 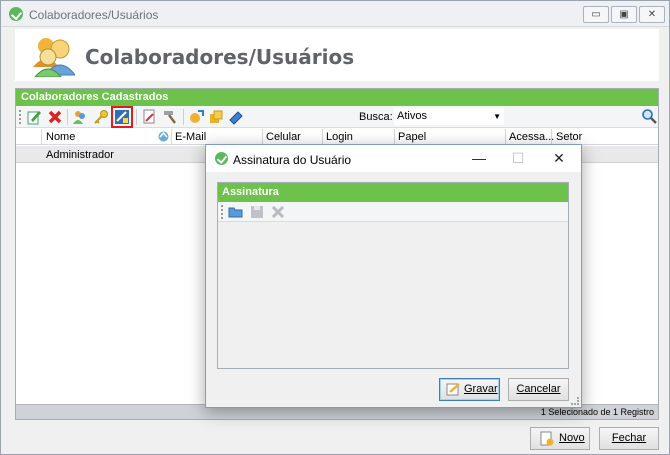 What do you see at coordinates (412, 116) in the screenshot?
I see `status-filter-value: Ativos` at bounding box center [412, 116].